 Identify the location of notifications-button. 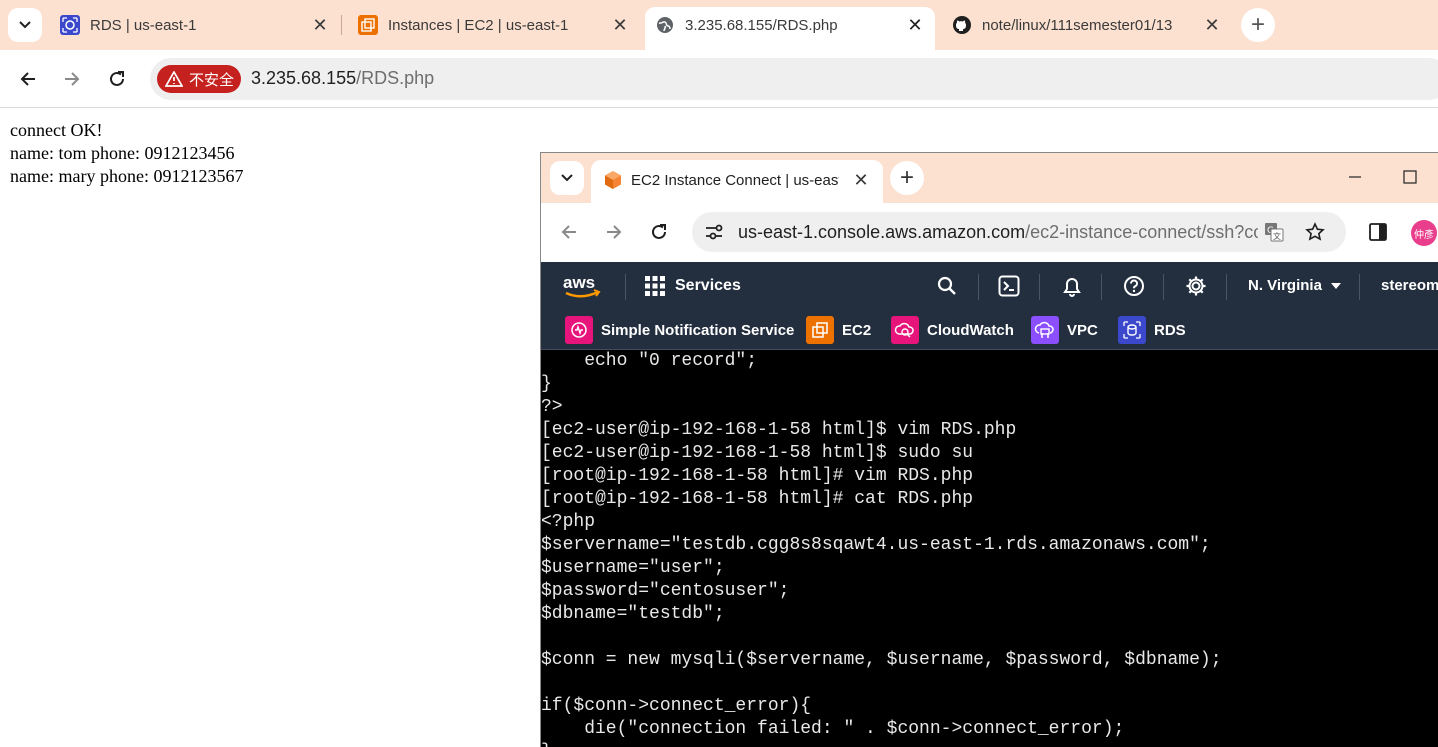
(1072, 286).